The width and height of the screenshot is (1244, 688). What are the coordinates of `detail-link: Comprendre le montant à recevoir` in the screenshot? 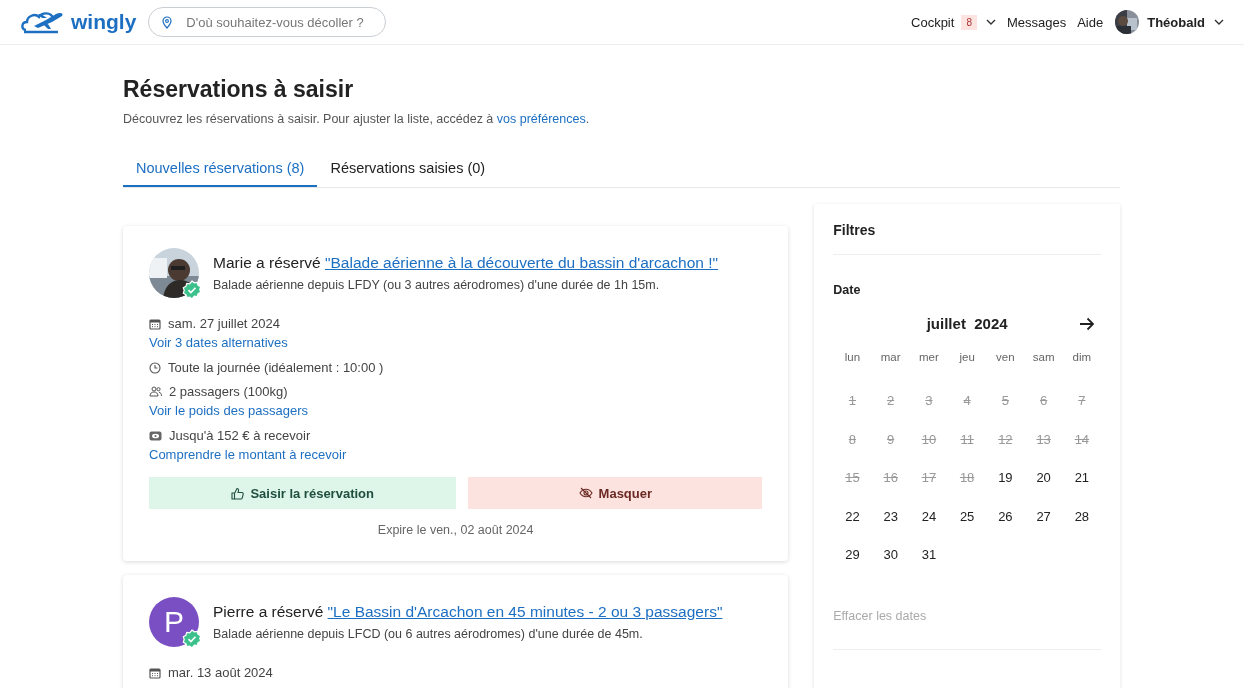 It's located at (248, 454).